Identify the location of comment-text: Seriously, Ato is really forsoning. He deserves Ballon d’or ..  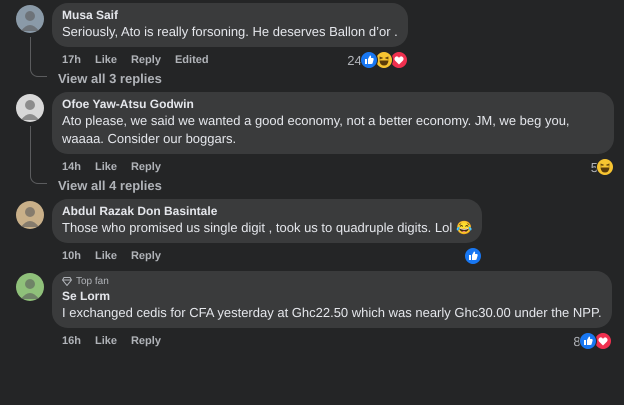
(230, 32).